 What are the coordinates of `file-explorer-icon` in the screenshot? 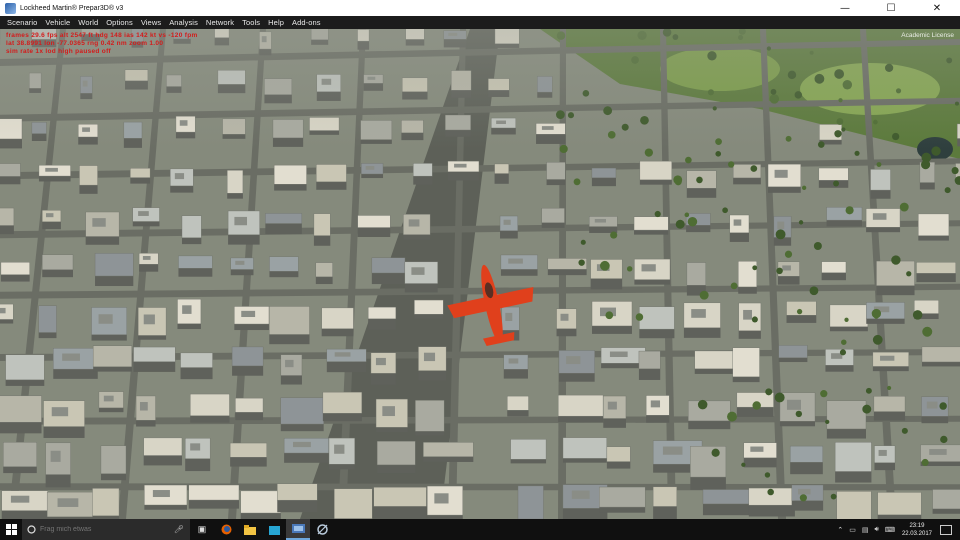 It's located at (250, 529).